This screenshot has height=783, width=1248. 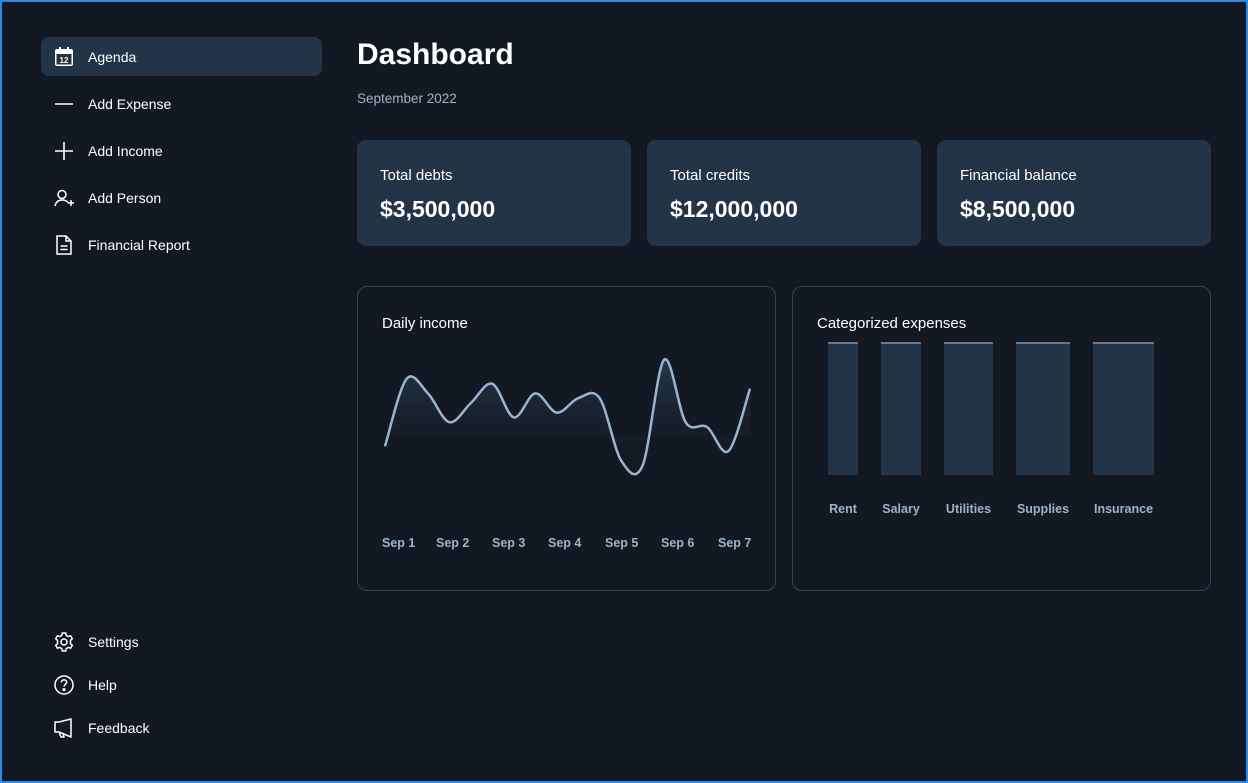 I want to click on sidebar-item-add-person: Add Person, so click(x=181, y=197).